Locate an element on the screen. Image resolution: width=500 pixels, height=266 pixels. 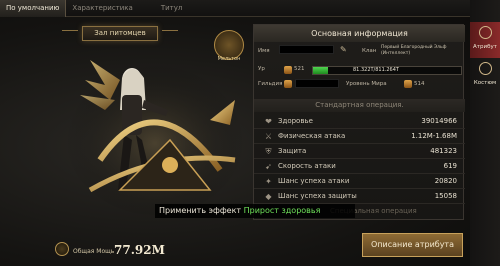
costume-icon is located at coordinates (485, 68).